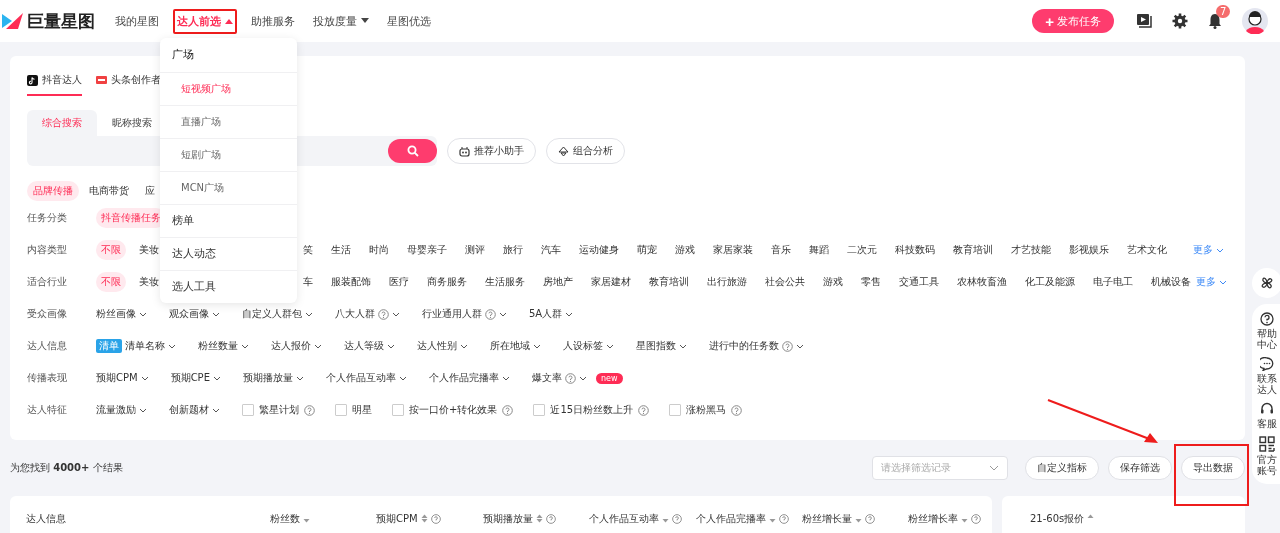  I want to click on filter-label: 任务分类, so click(47, 218).